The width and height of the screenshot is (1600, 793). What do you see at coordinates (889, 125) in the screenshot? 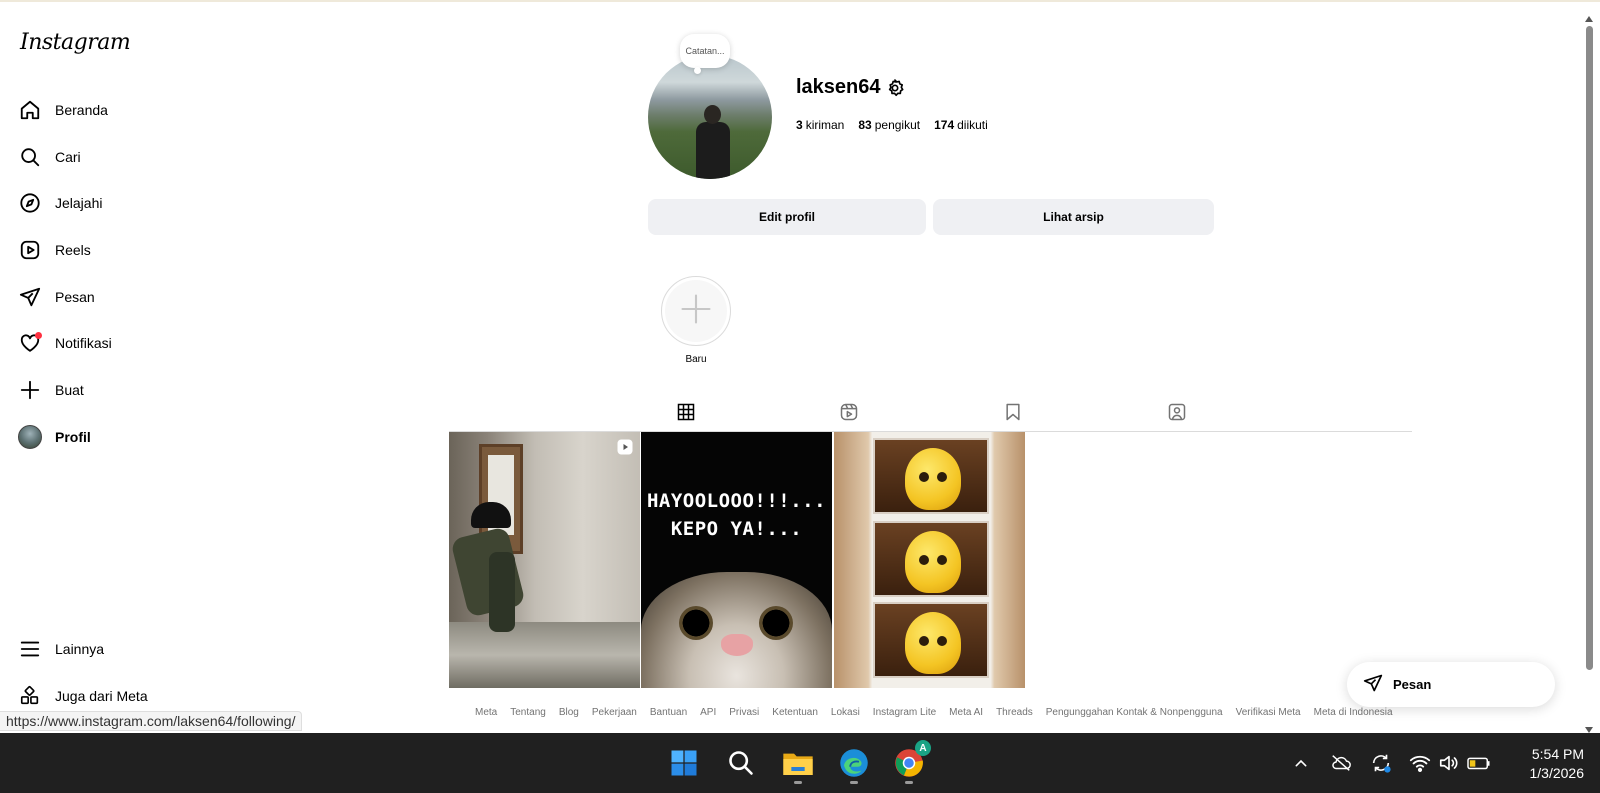
I see `stat-followers: 83 pengikut` at bounding box center [889, 125].